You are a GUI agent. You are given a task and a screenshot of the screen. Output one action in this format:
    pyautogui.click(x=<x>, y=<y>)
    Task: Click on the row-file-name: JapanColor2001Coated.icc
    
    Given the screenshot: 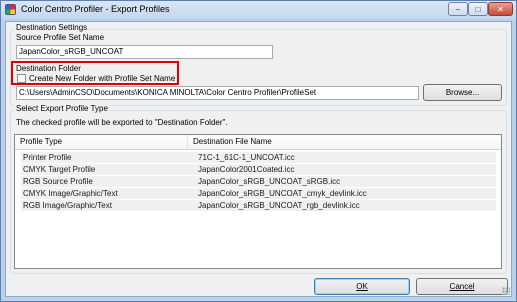 What is the action you would take?
    pyautogui.click(x=246, y=169)
    